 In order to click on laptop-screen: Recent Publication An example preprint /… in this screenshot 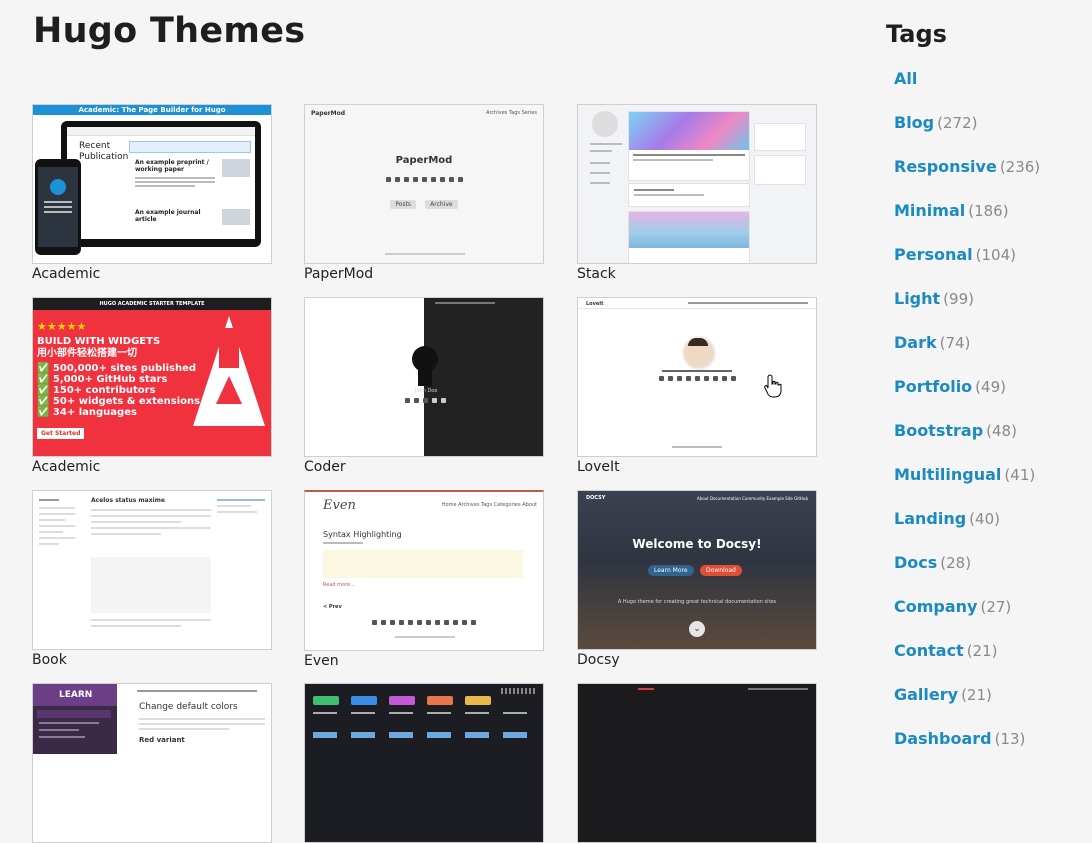, I will do `click(161, 183)`.